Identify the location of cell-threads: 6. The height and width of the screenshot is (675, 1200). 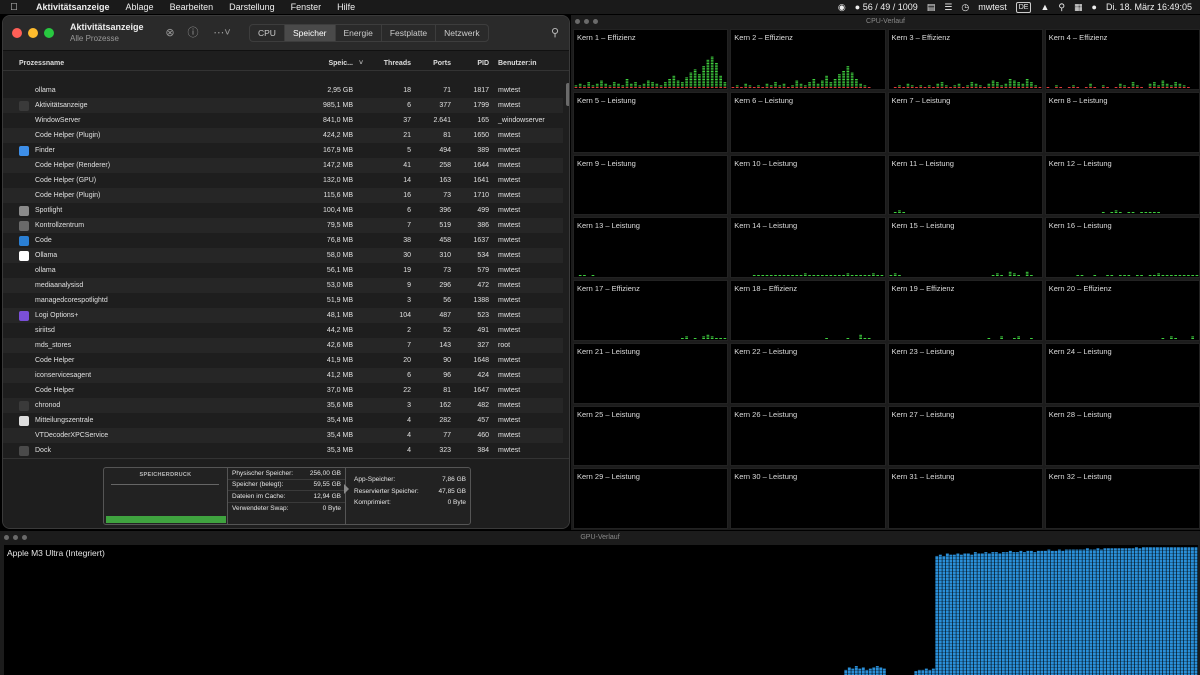
(409, 210).